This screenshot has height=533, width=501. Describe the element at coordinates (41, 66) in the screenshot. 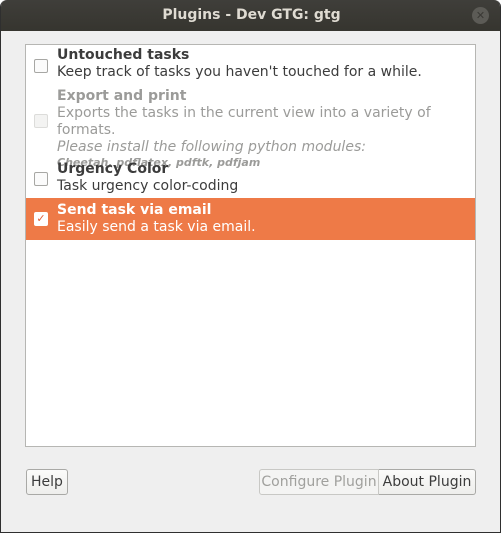

I see `plugin-checkbox-untouched-tasks` at that location.